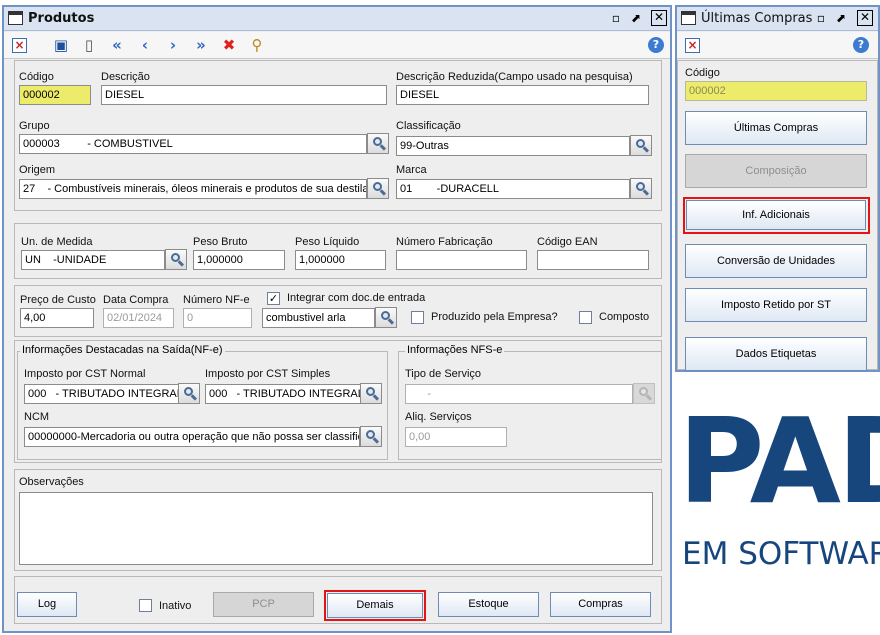 This screenshot has width=880, height=635. Describe the element at coordinates (220, 242) in the screenshot. I see `peso-bruto-label: Peso Bruto` at that location.